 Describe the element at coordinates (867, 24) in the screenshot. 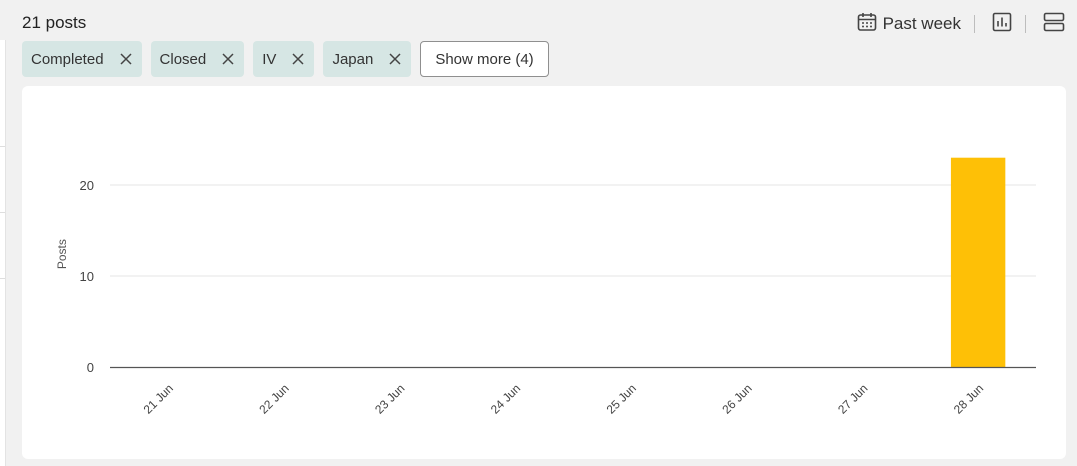

I see `calendar-icon` at that location.